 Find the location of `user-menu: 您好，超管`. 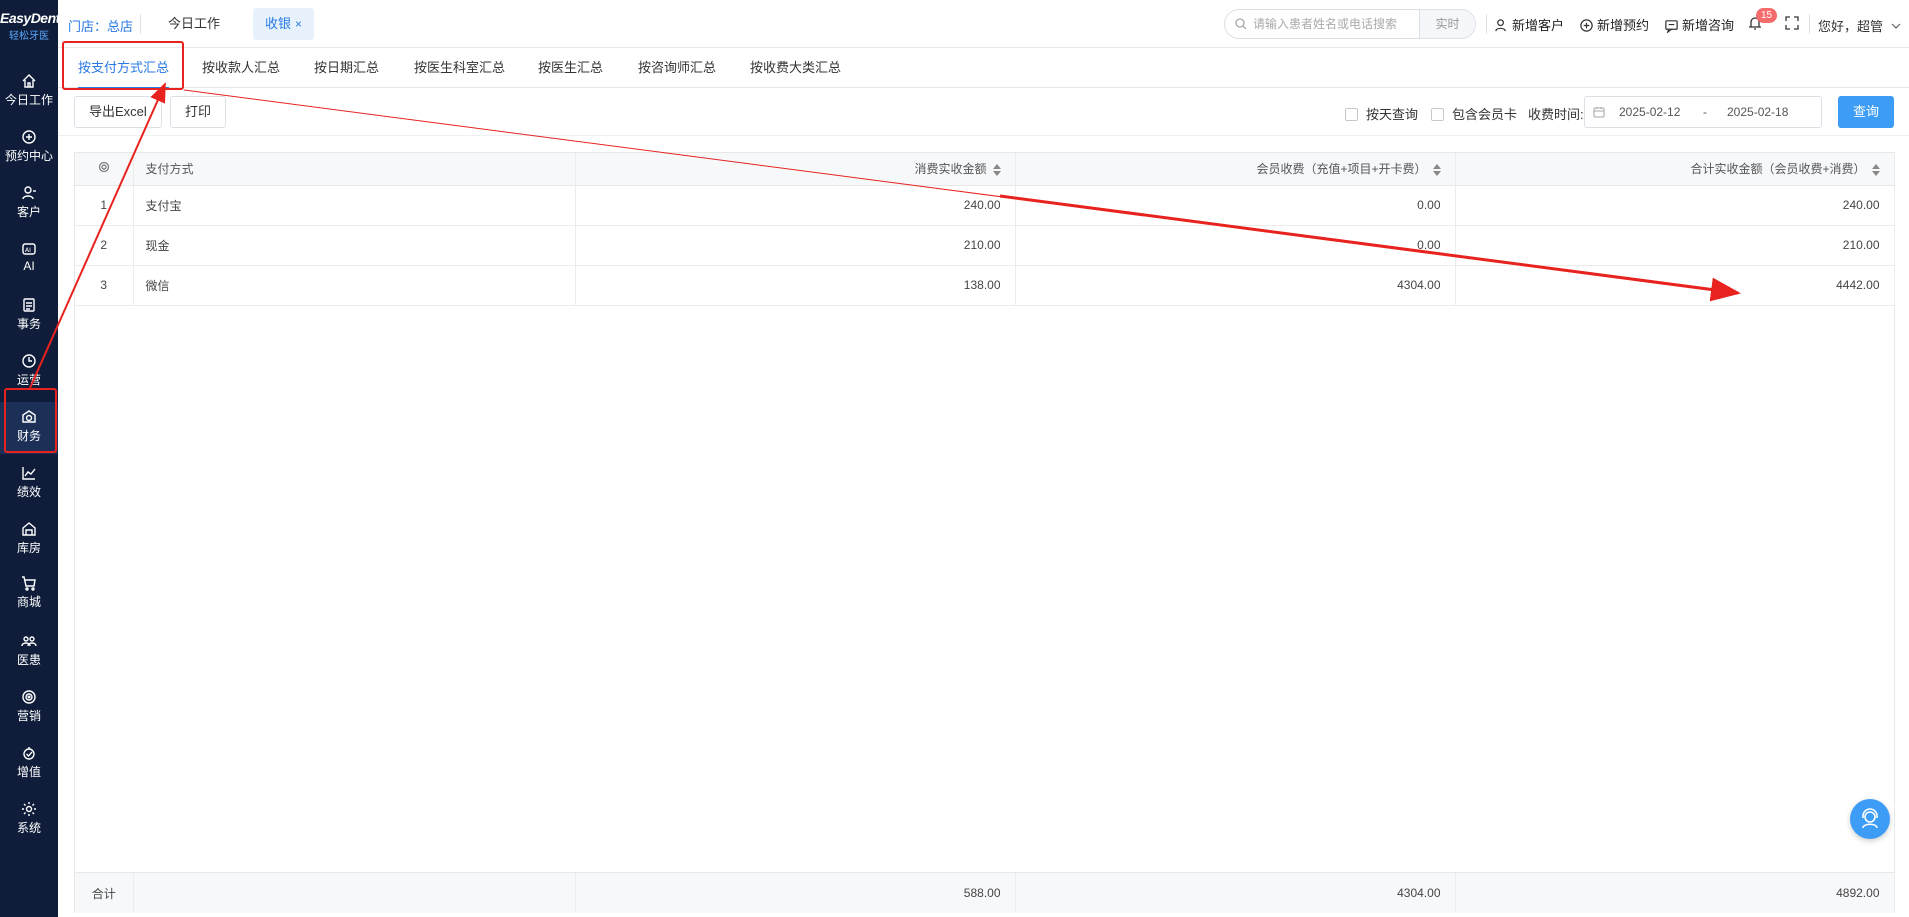

user-menu: 您好，超管 is located at coordinates (1859, 25).